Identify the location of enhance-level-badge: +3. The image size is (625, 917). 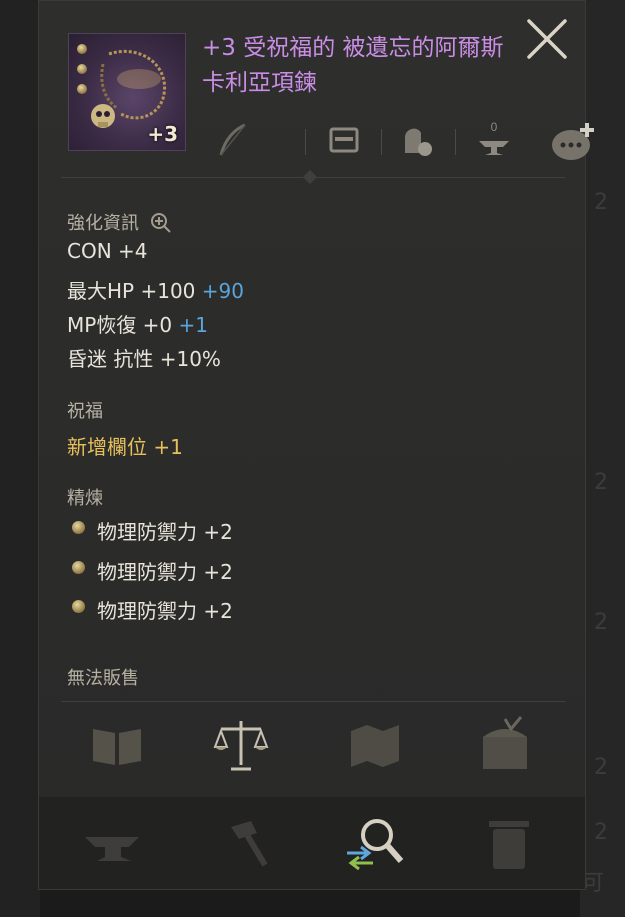
(162, 134).